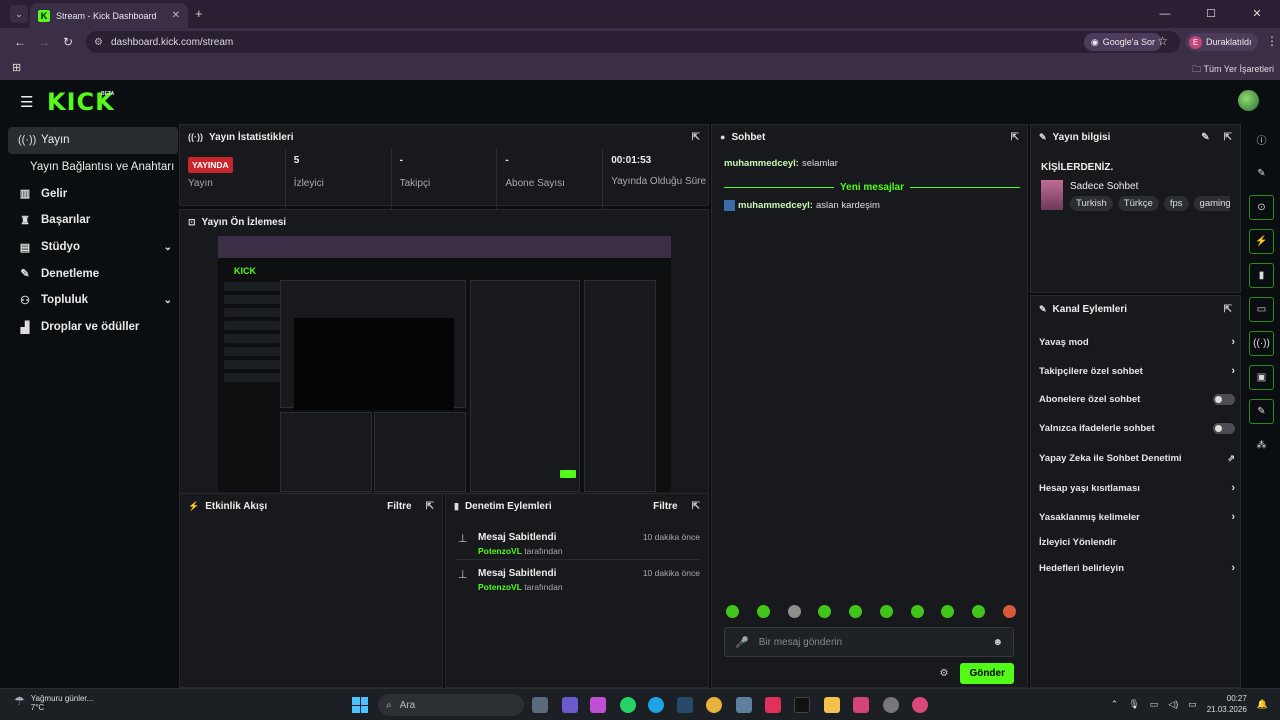  What do you see at coordinates (1261, 139) in the screenshot?
I see `info-icon: ⓘ` at bounding box center [1261, 139].